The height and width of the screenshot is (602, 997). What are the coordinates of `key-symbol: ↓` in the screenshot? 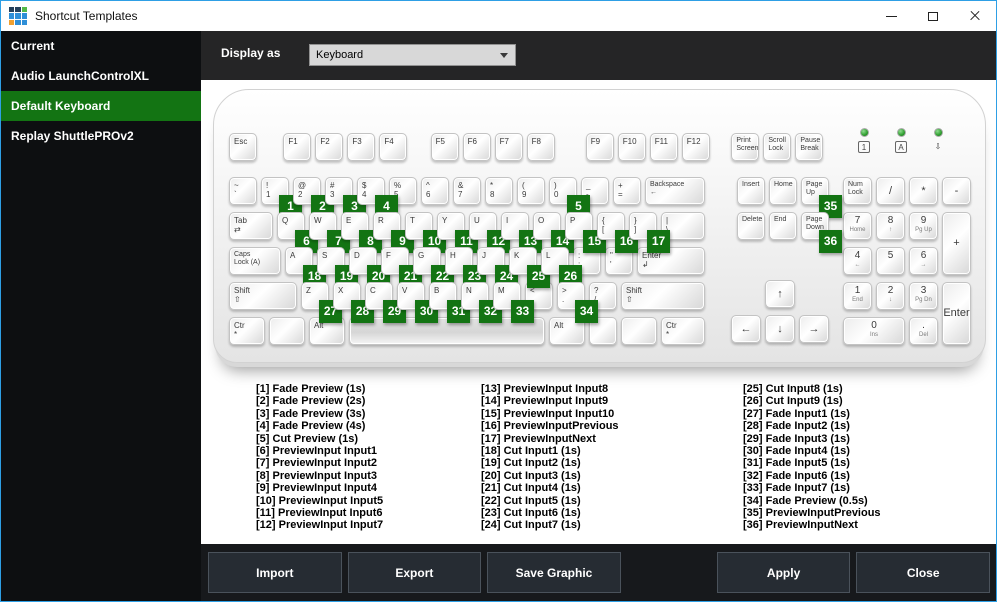 It's located at (780, 329).